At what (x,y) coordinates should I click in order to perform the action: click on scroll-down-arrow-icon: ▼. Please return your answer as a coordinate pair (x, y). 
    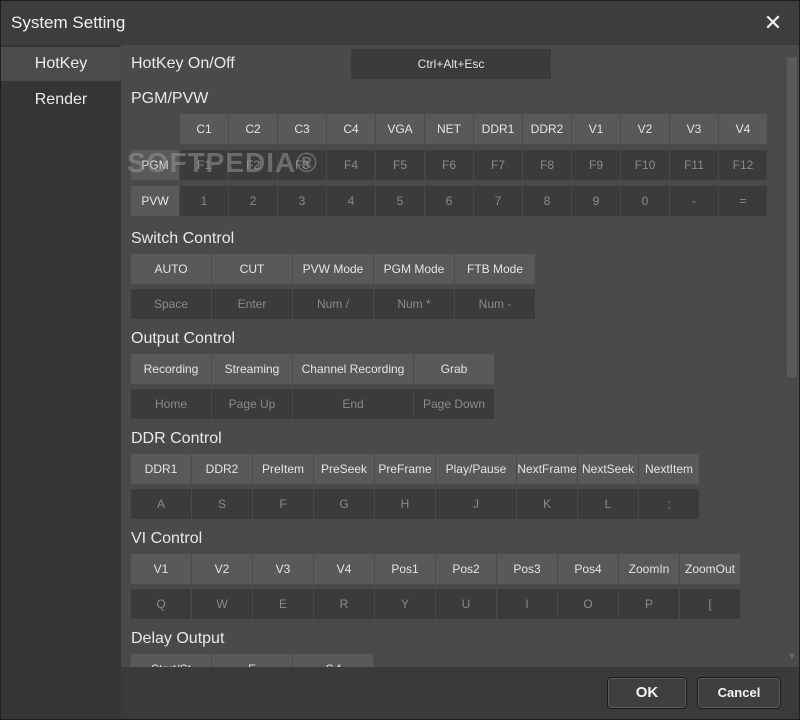
    Looking at the image, I should click on (792, 656).